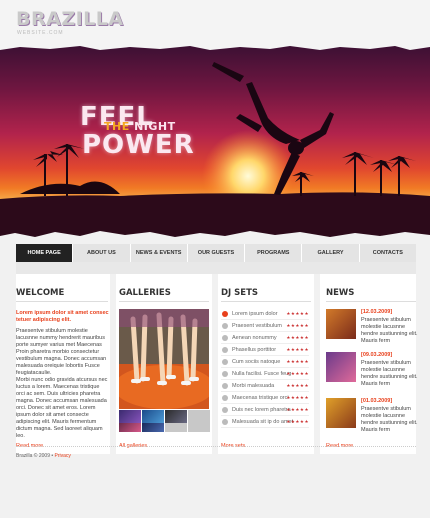  I want to click on dj-set-row: Phasellus porttitor ★★★★★, so click(265, 350).